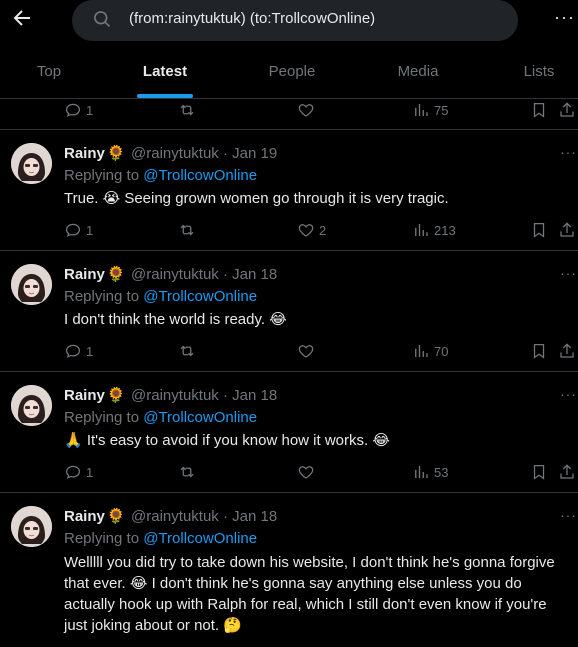  Describe the element at coordinates (539, 74) in the screenshot. I see `tab-lists: Lists` at that location.